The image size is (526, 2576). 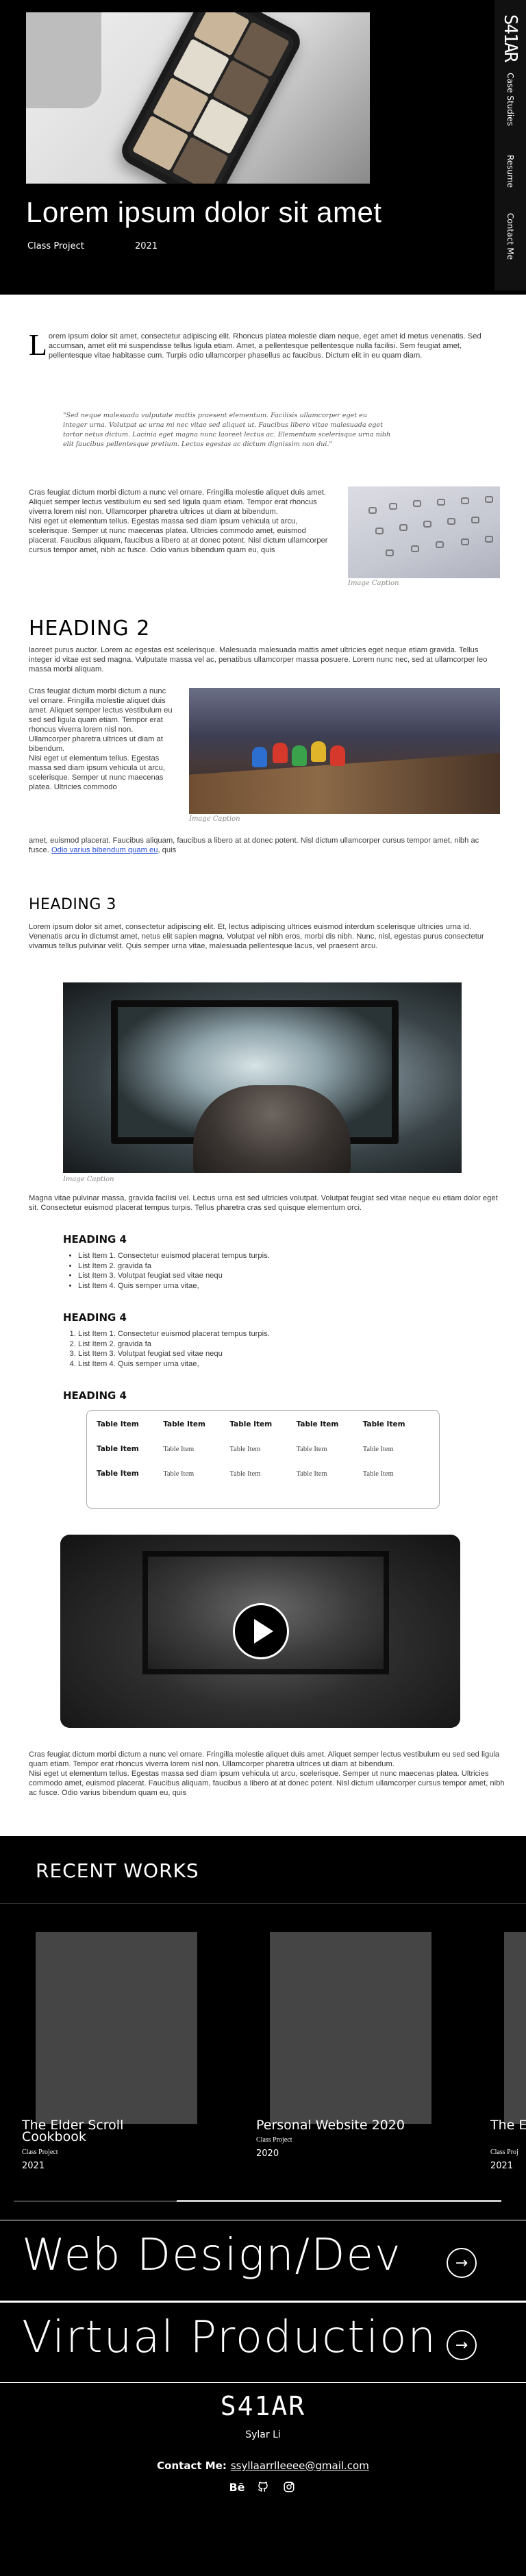 What do you see at coordinates (289, 2487) in the screenshot?
I see `instagram-icon` at bounding box center [289, 2487].